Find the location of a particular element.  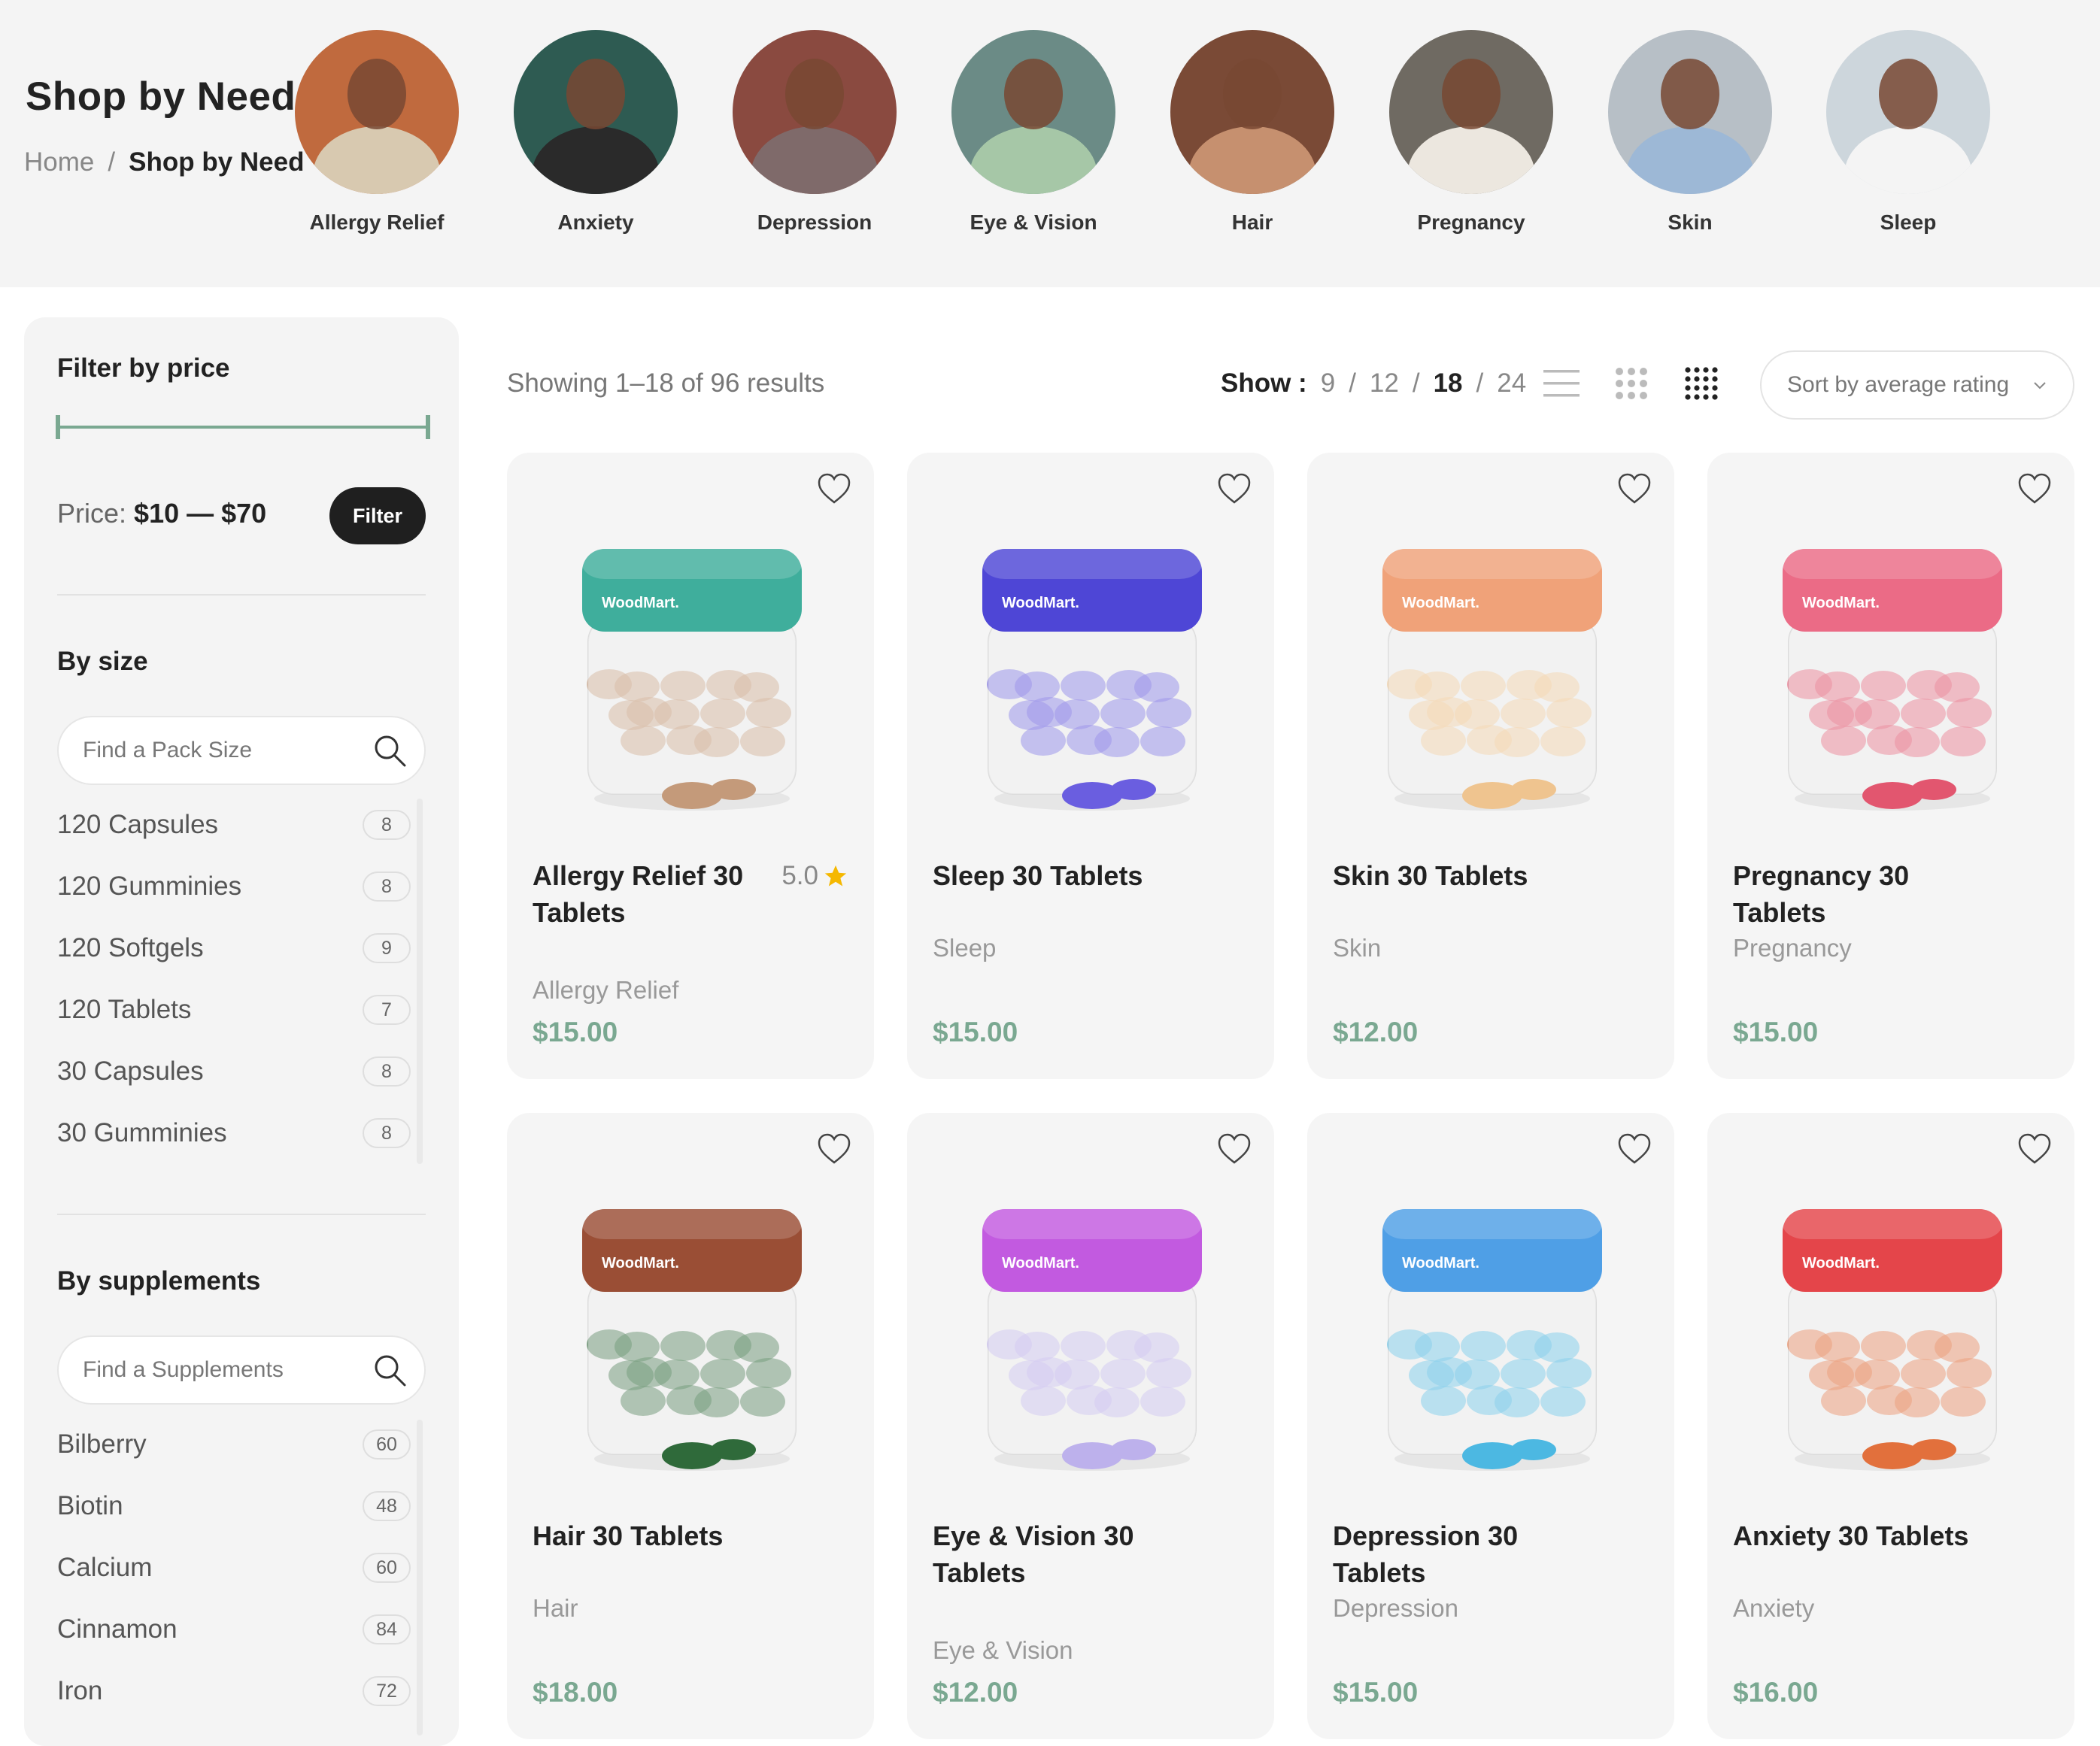

pack-size-search-input is located at coordinates (226, 750).